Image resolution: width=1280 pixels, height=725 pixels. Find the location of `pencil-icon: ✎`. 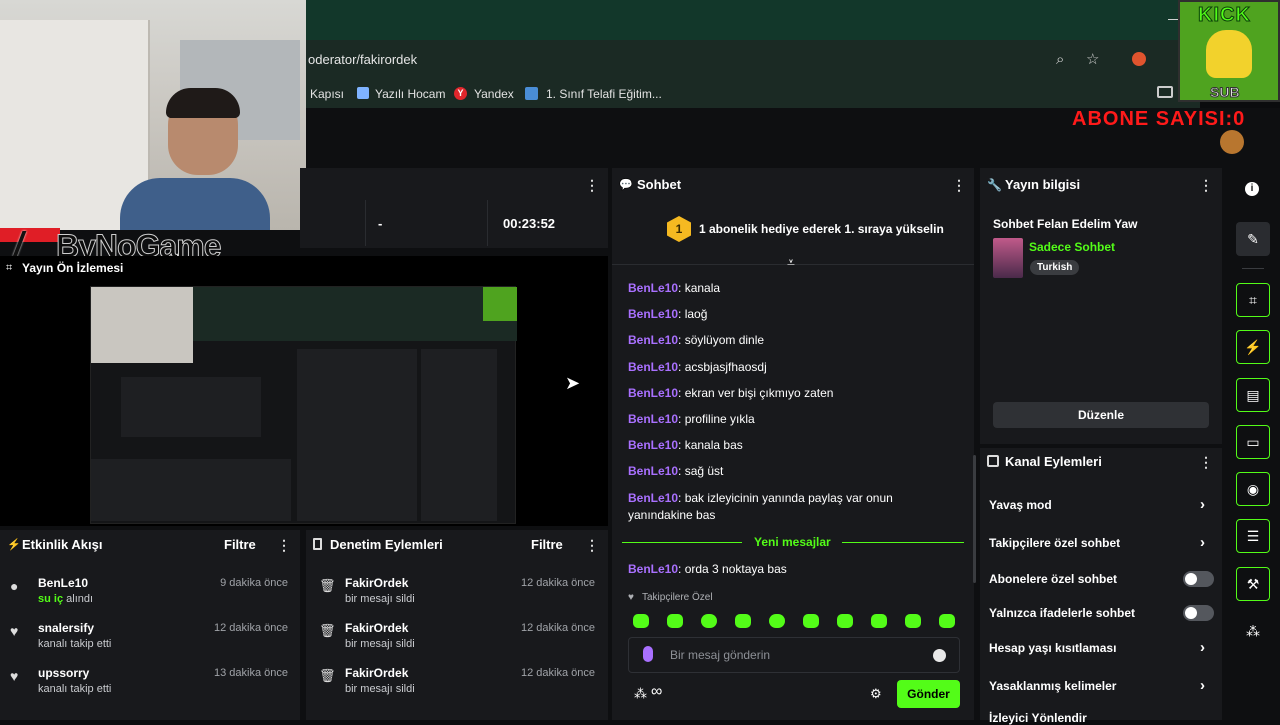

pencil-icon: ✎ is located at coordinates (1253, 239).